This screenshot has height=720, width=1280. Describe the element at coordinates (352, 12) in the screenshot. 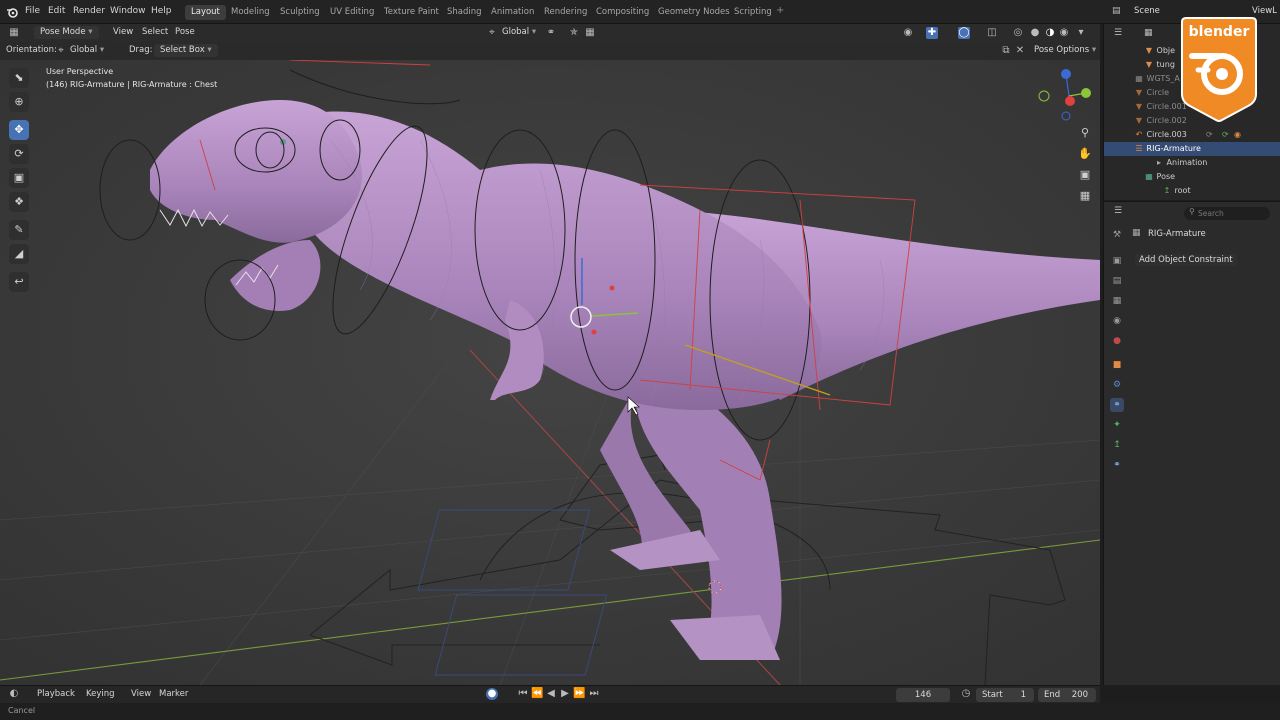

I see `tab-uv-editing: UV Editing` at that location.